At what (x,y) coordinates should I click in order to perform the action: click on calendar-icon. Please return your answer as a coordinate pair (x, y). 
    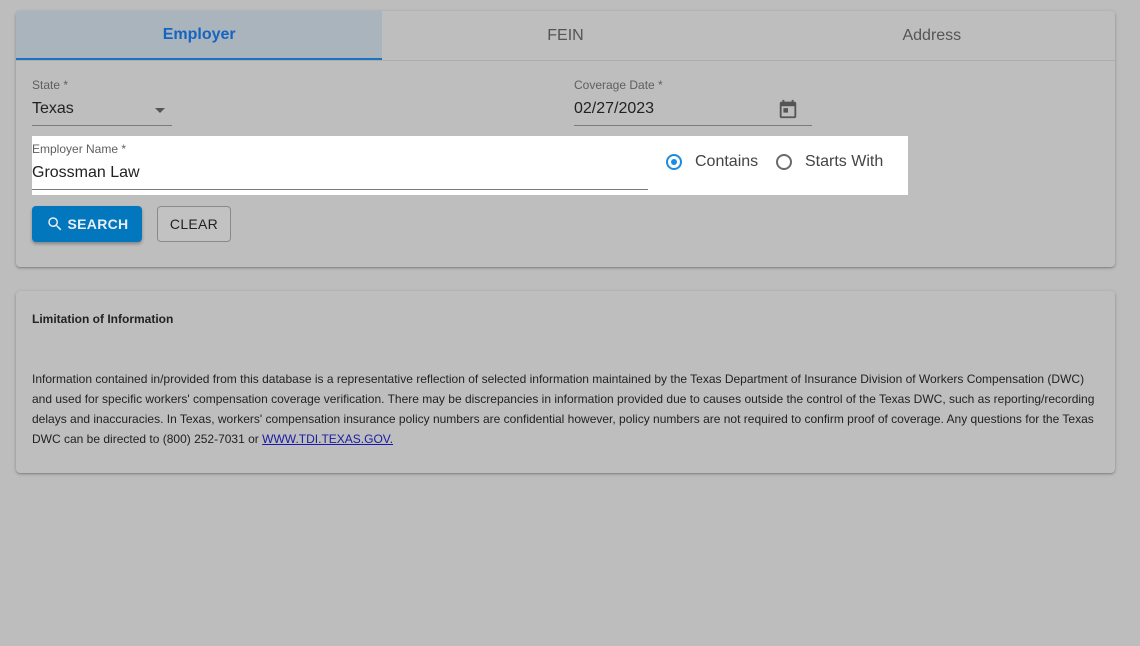
    Looking at the image, I should click on (788, 109).